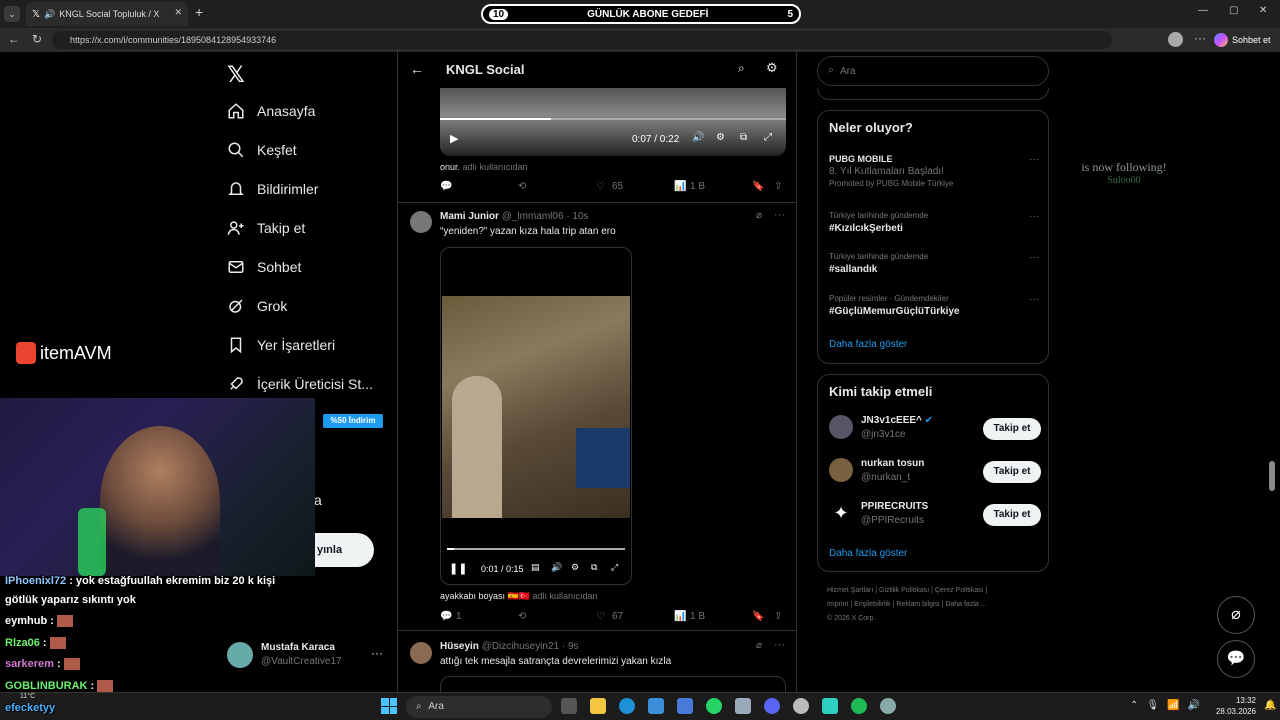  What do you see at coordinates (459, 646) in the screenshot?
I see `tweet-author: Hüseyin` at bounding box center [459, 646].